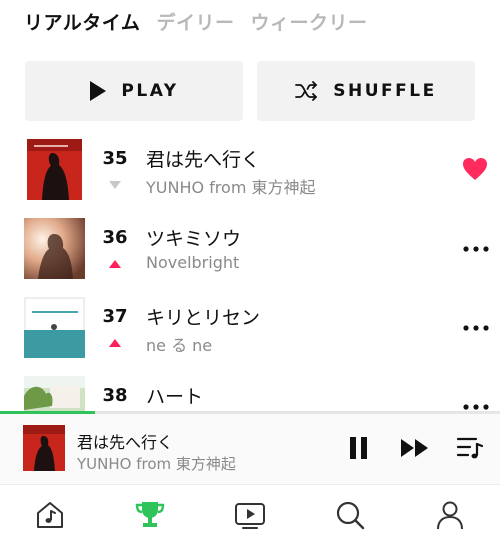 Image resolution: width=500 pixels, height=545 pixels. What do you see at coordinates (231, 187) in the screenshot?
I see `track-artist: YUNHO from 東方神起` at bounding box center [231, 187].